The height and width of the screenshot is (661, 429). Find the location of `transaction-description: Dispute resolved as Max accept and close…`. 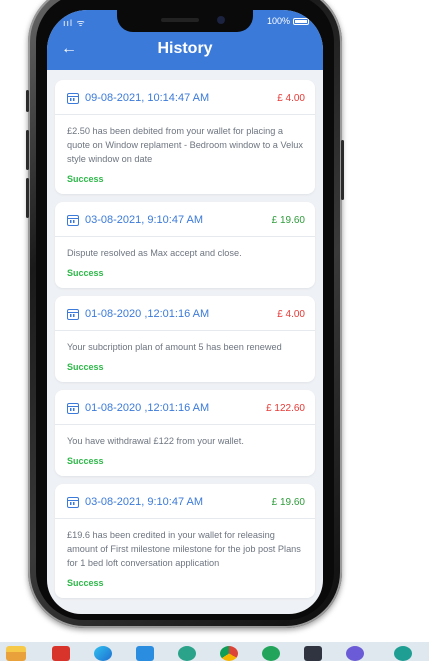

transaction-description: Dispute resolved as Max accept and close… is located at coordinates (154, 253).